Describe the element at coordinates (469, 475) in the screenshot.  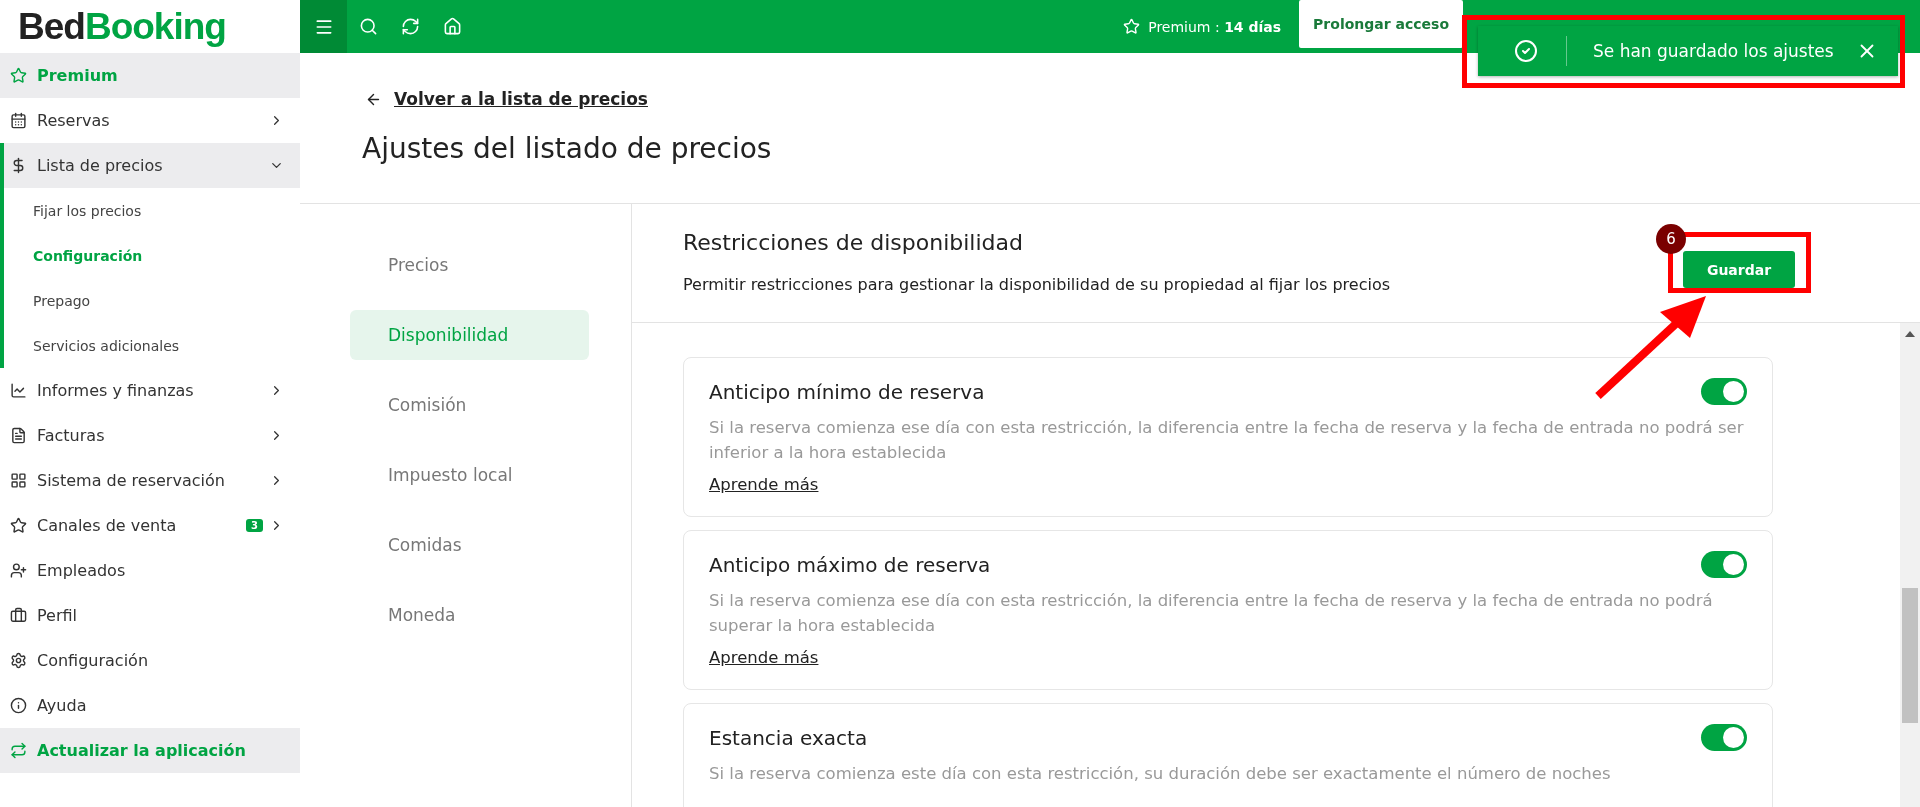
I see `settings-tab: Impuesto local` at that location.